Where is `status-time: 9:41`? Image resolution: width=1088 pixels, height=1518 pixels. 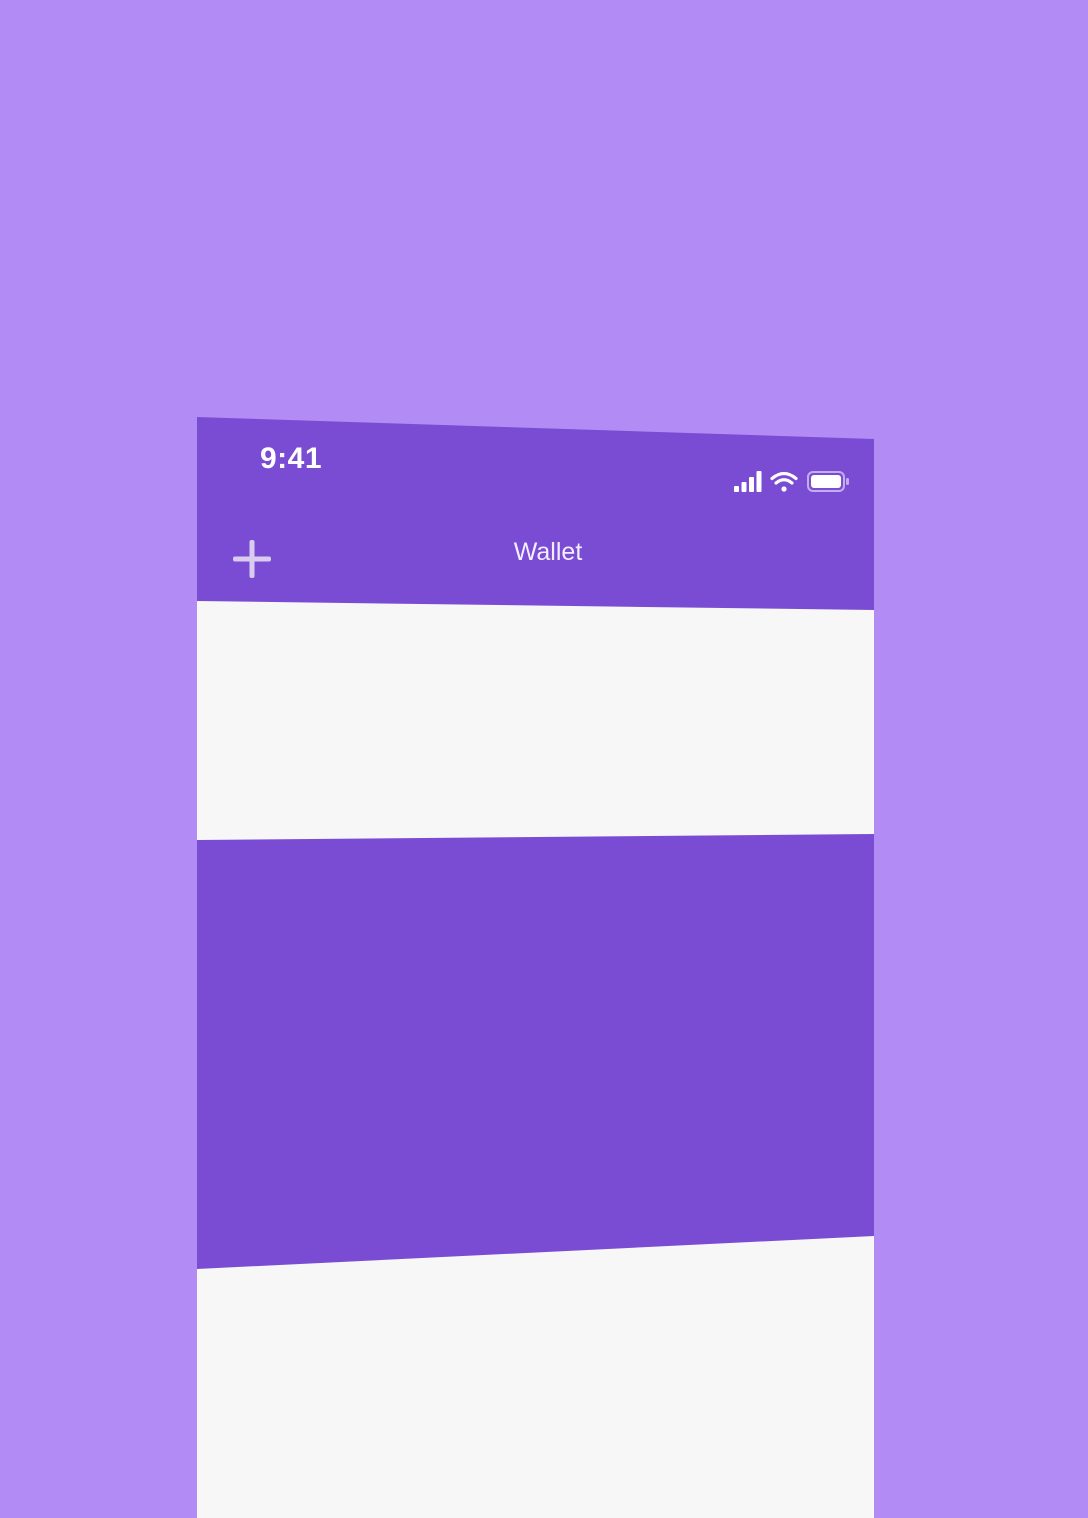
status-time: 9:41 is located at coordinates (291, 458).